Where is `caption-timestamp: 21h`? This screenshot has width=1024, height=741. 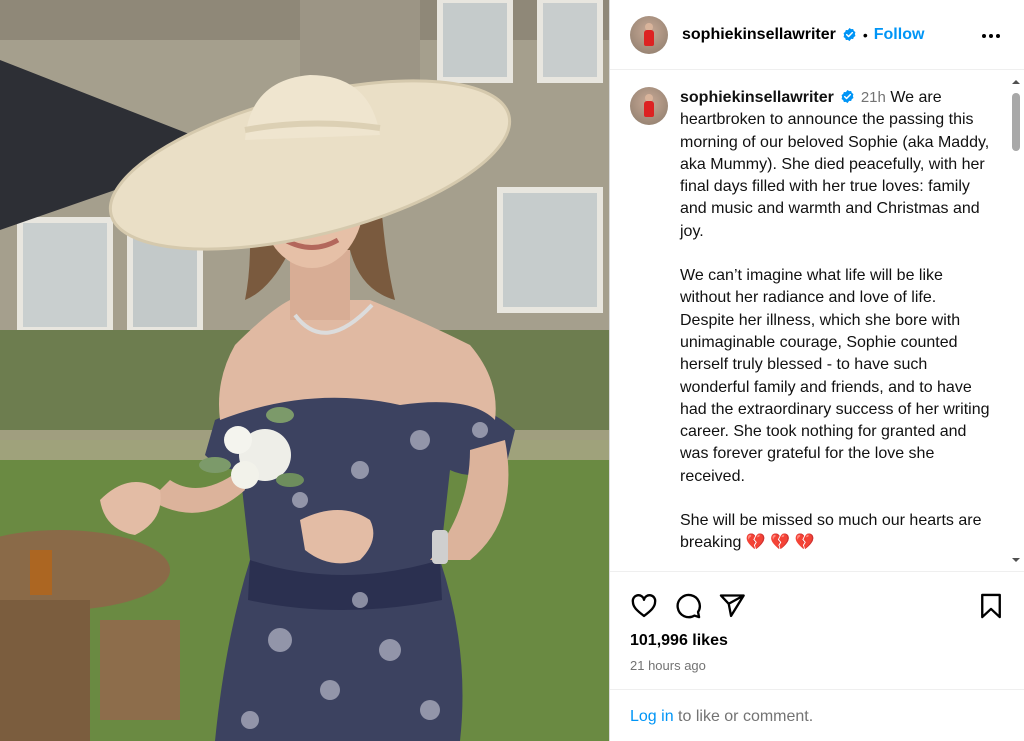 caption-timestamp: 21h is located at coordinates (873, 97).